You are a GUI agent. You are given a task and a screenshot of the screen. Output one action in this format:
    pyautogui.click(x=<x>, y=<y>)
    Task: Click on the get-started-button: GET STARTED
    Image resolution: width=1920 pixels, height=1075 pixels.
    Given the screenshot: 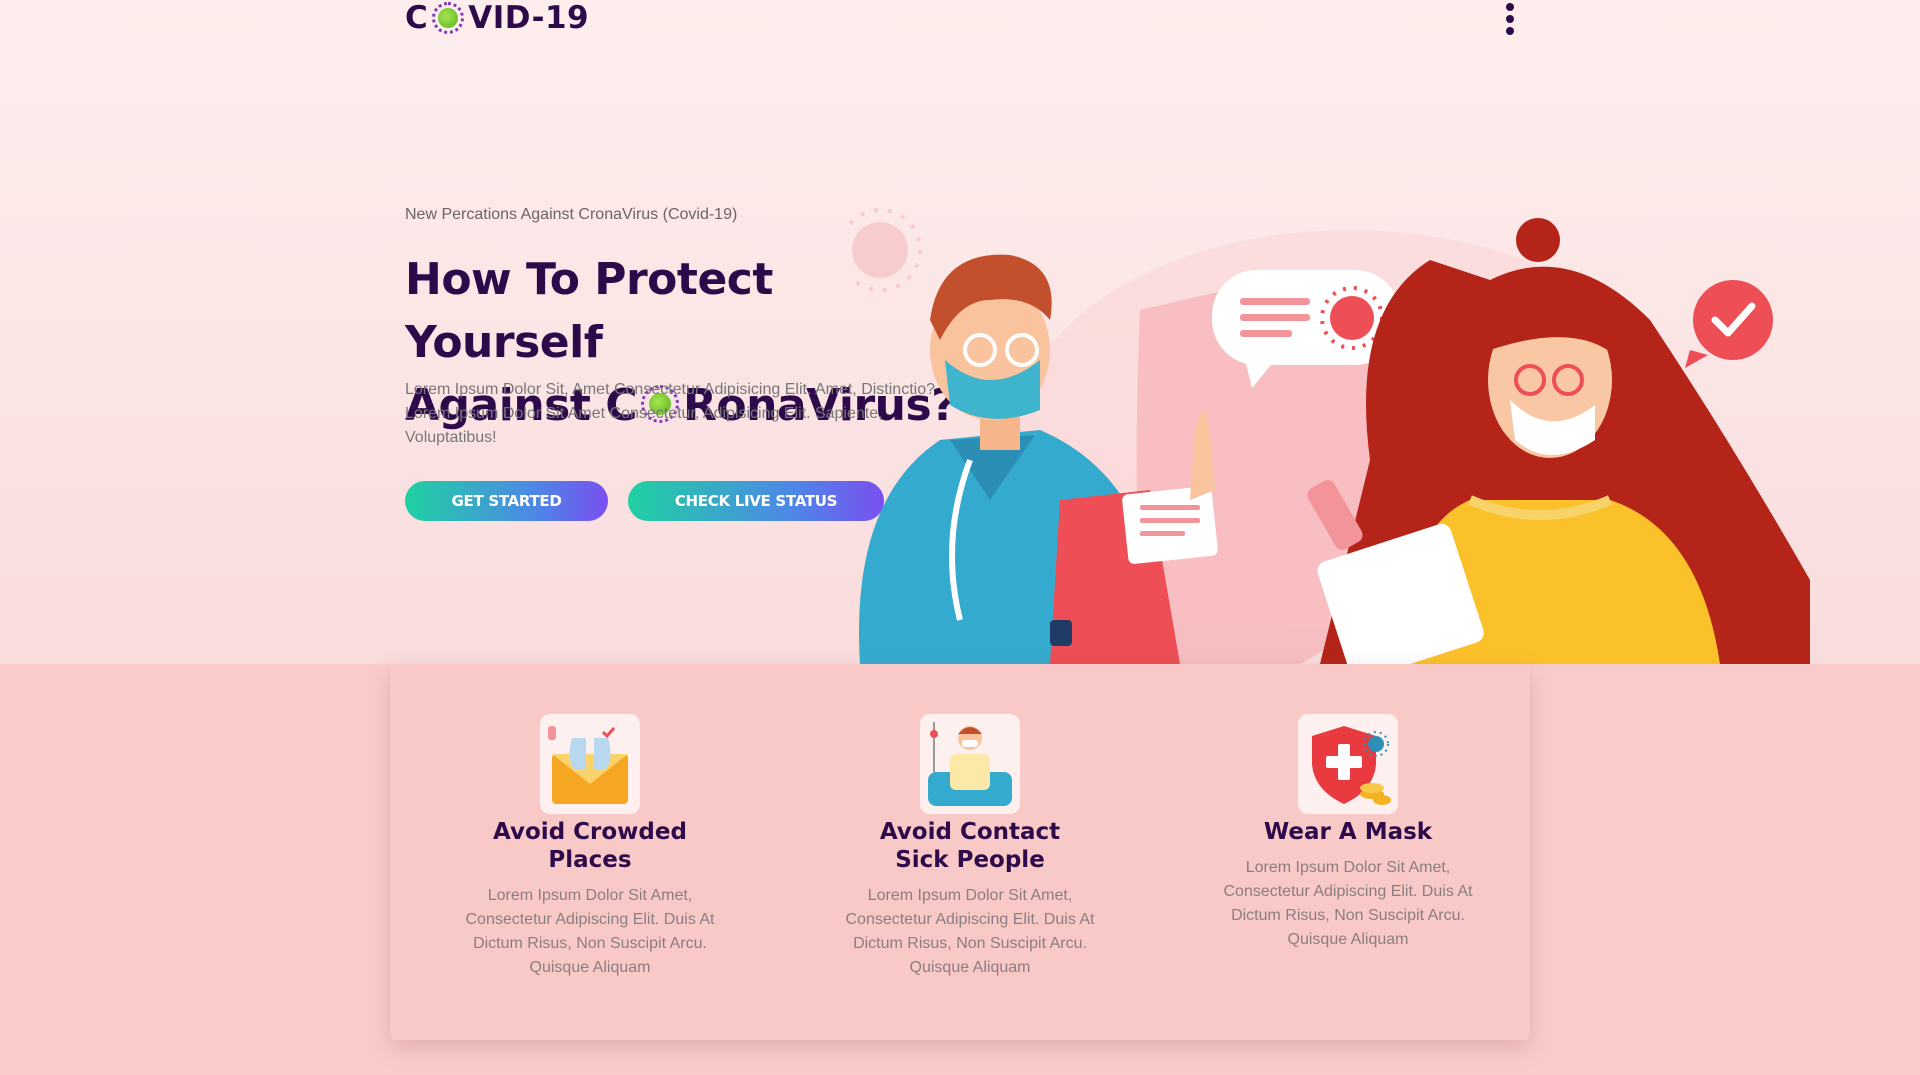 What is the action you would take?
    pyautogui.click(x=506, y=501)
    